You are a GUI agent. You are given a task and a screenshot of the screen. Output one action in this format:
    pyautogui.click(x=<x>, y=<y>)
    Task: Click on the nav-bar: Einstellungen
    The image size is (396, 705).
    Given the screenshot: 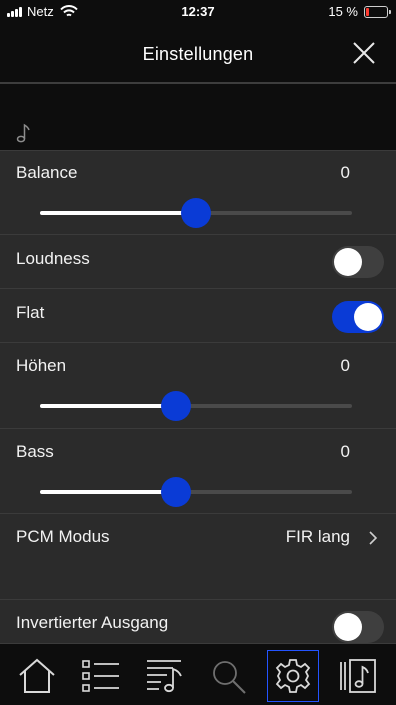 What is the action you would take?
    pyautogui.click(x=198, y=53)
    